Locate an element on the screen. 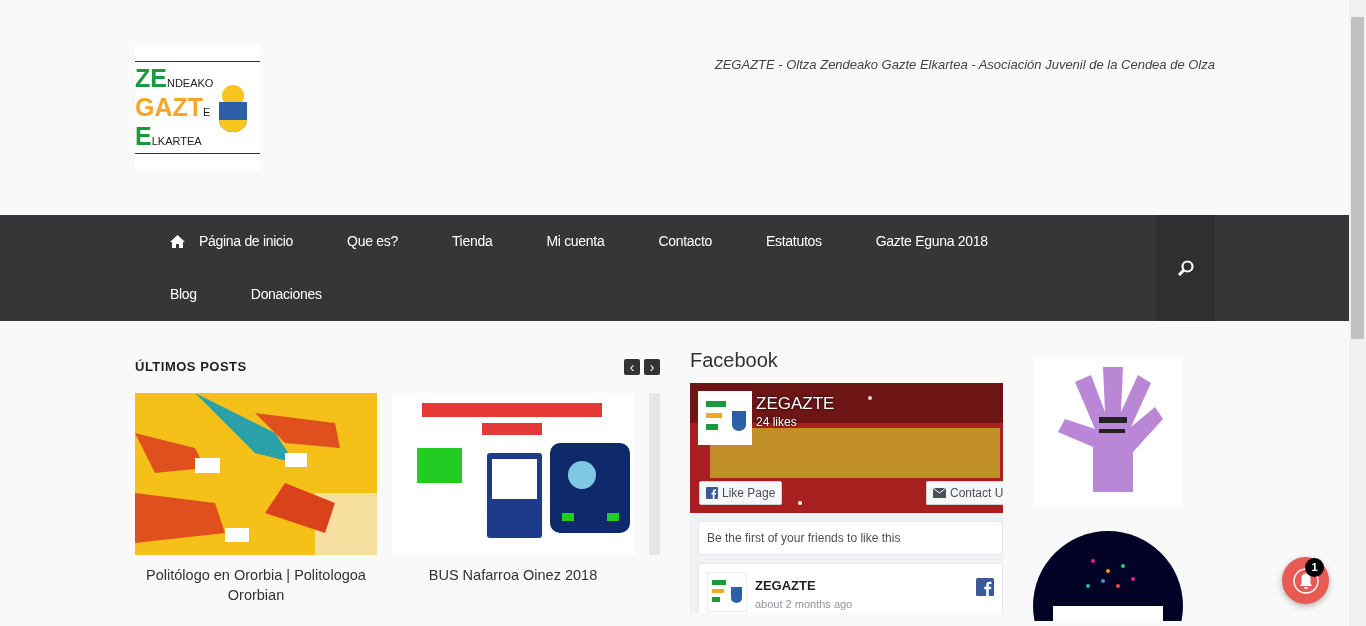 This screenshot has height=626, width=1366. search-icon is located at coordinates (1185, 268).